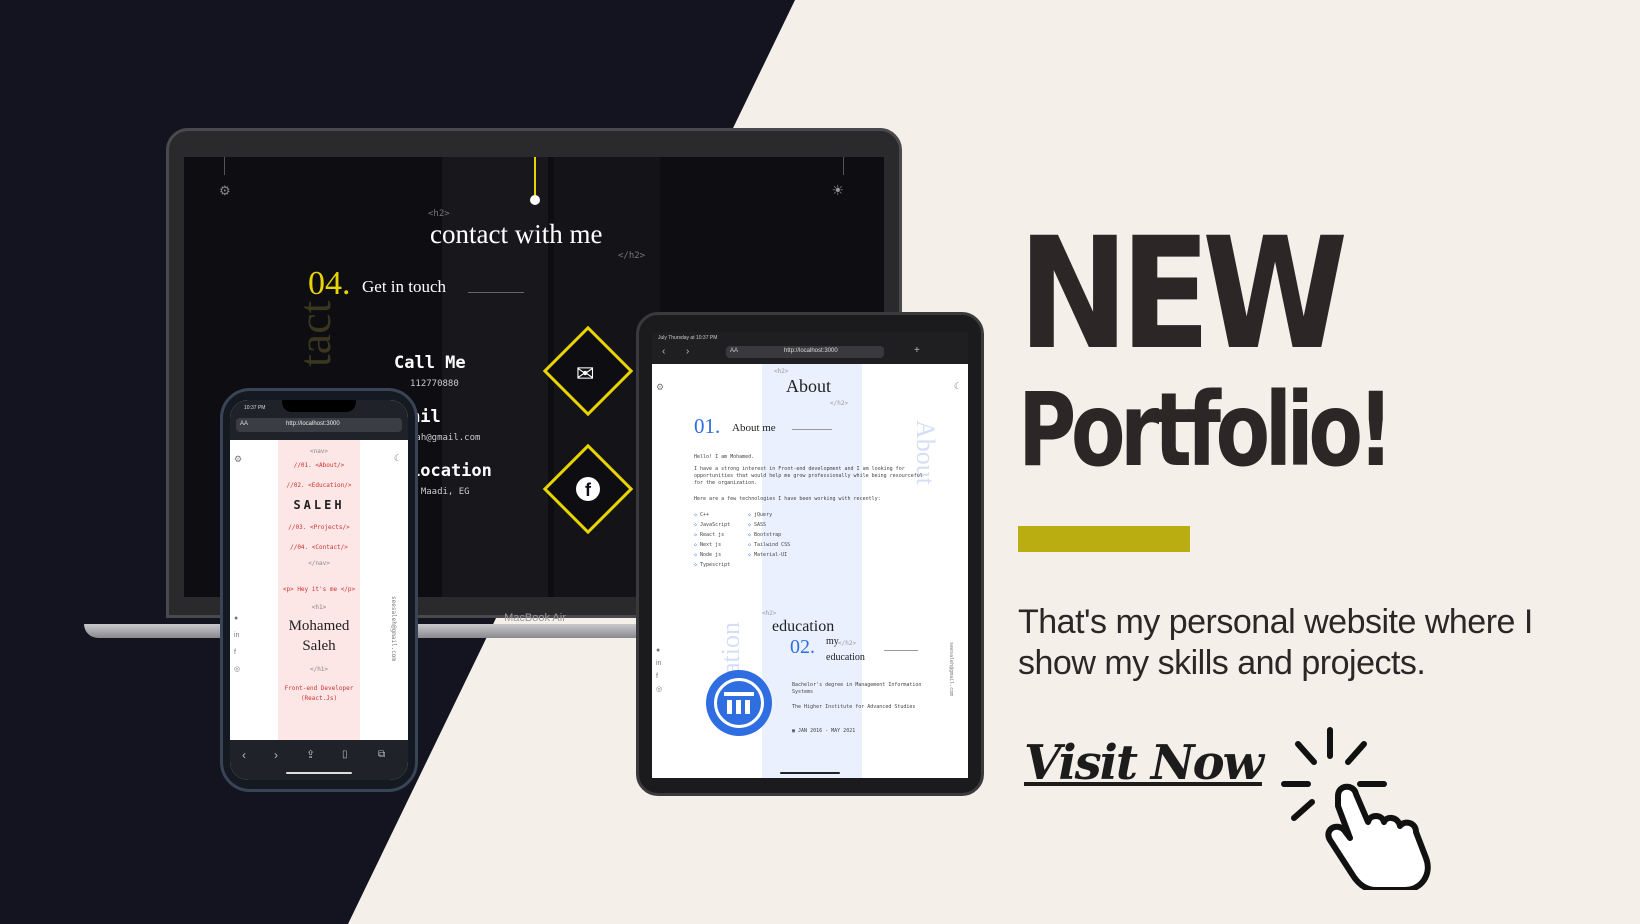 This screenshot has height=924, width=1640. I want to click on bookmarks-icon: ▯, so click(345, 754).